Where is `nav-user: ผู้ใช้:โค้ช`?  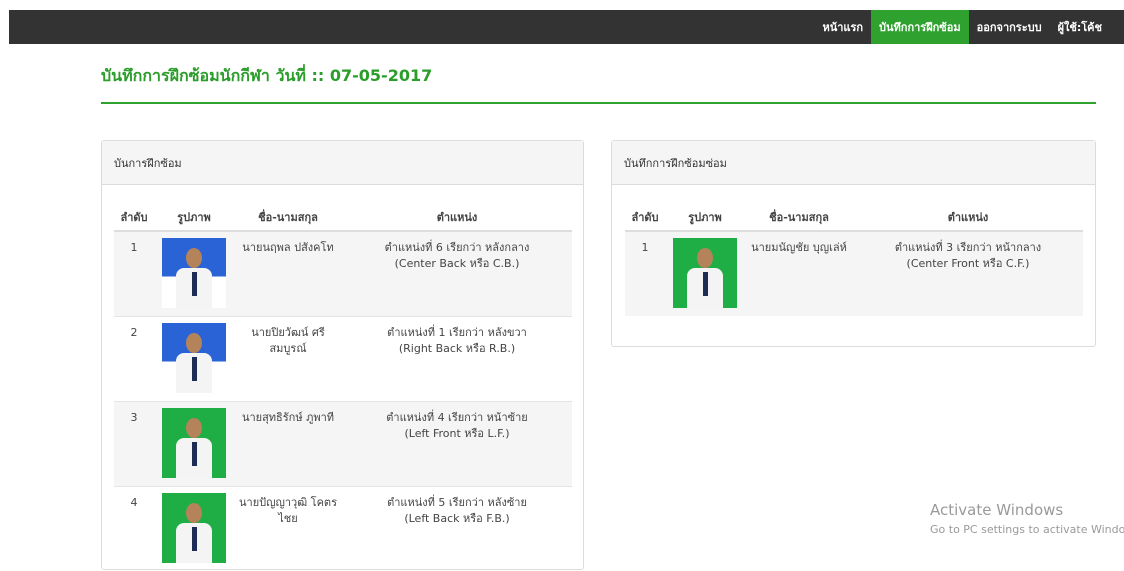 nav-user: ผู้ใช้:โค้ช is located at coordinates (1080, 27).